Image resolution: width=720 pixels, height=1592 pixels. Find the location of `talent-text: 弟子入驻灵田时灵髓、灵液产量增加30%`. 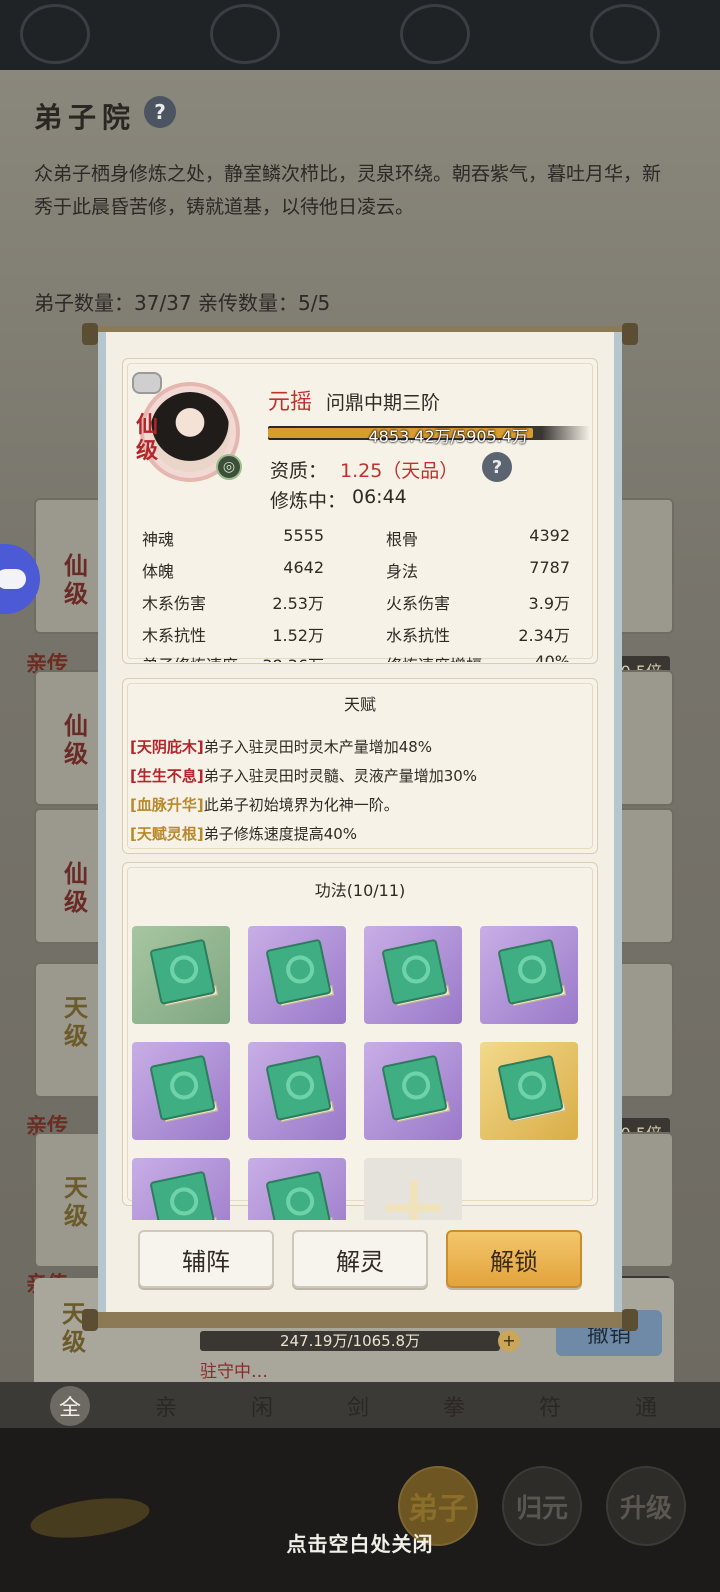

talent-text: 弟子入驻灵田时灵髓、灵液产量增加30% is located at coordinates (340, 776).